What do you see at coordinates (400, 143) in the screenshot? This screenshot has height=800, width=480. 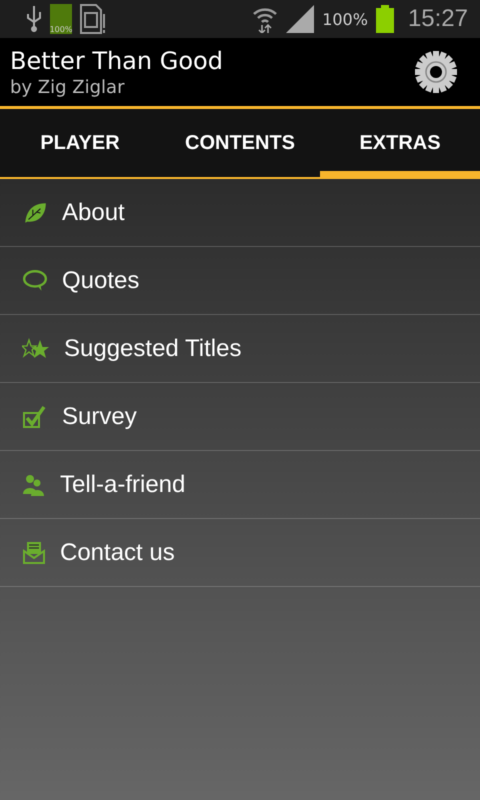 I see `tab: EXTRAS` at bounding box center [400, 143].